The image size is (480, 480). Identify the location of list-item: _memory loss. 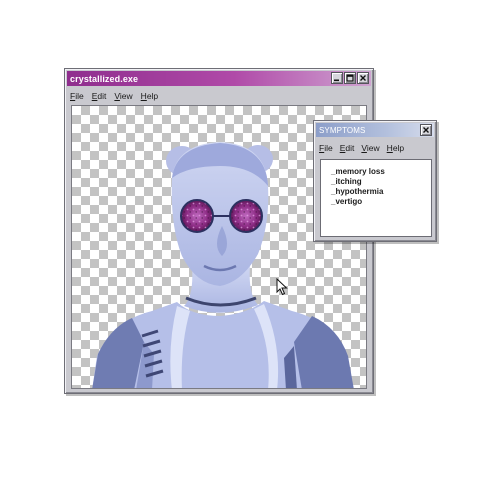
(358, 171).